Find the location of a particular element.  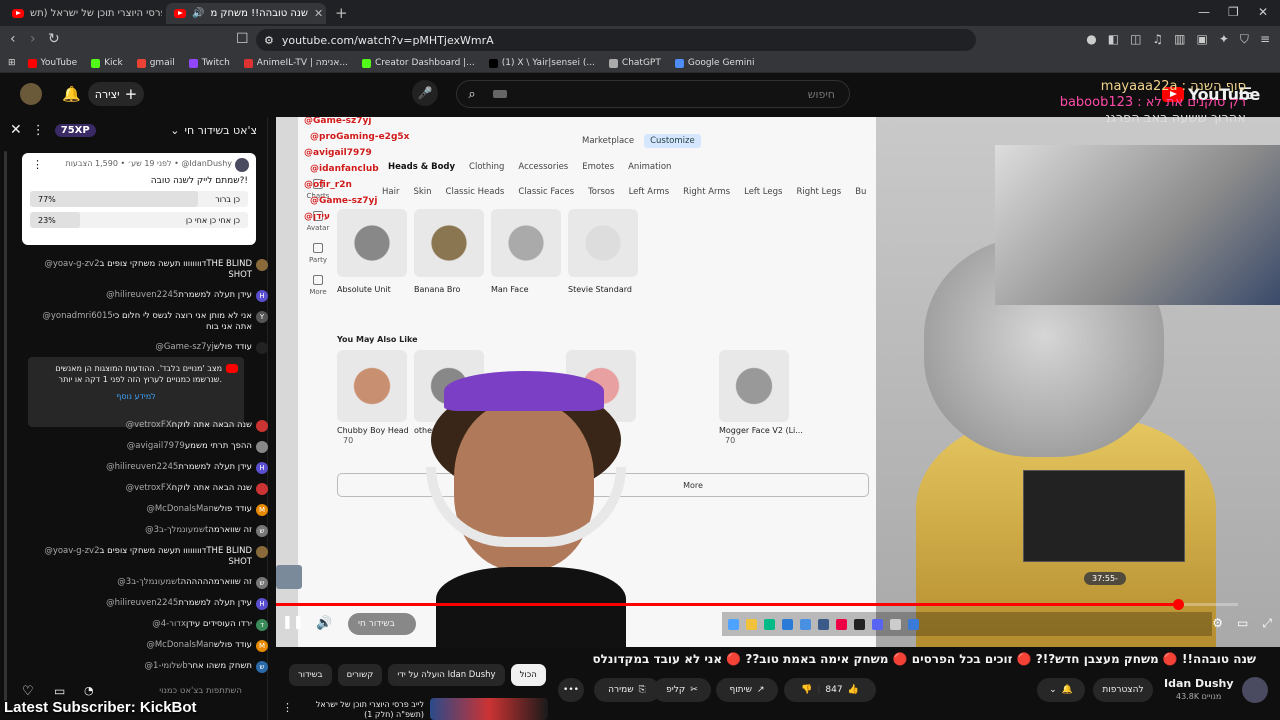

chat-input-icon: ▭ is located at coordinates (59, 691).